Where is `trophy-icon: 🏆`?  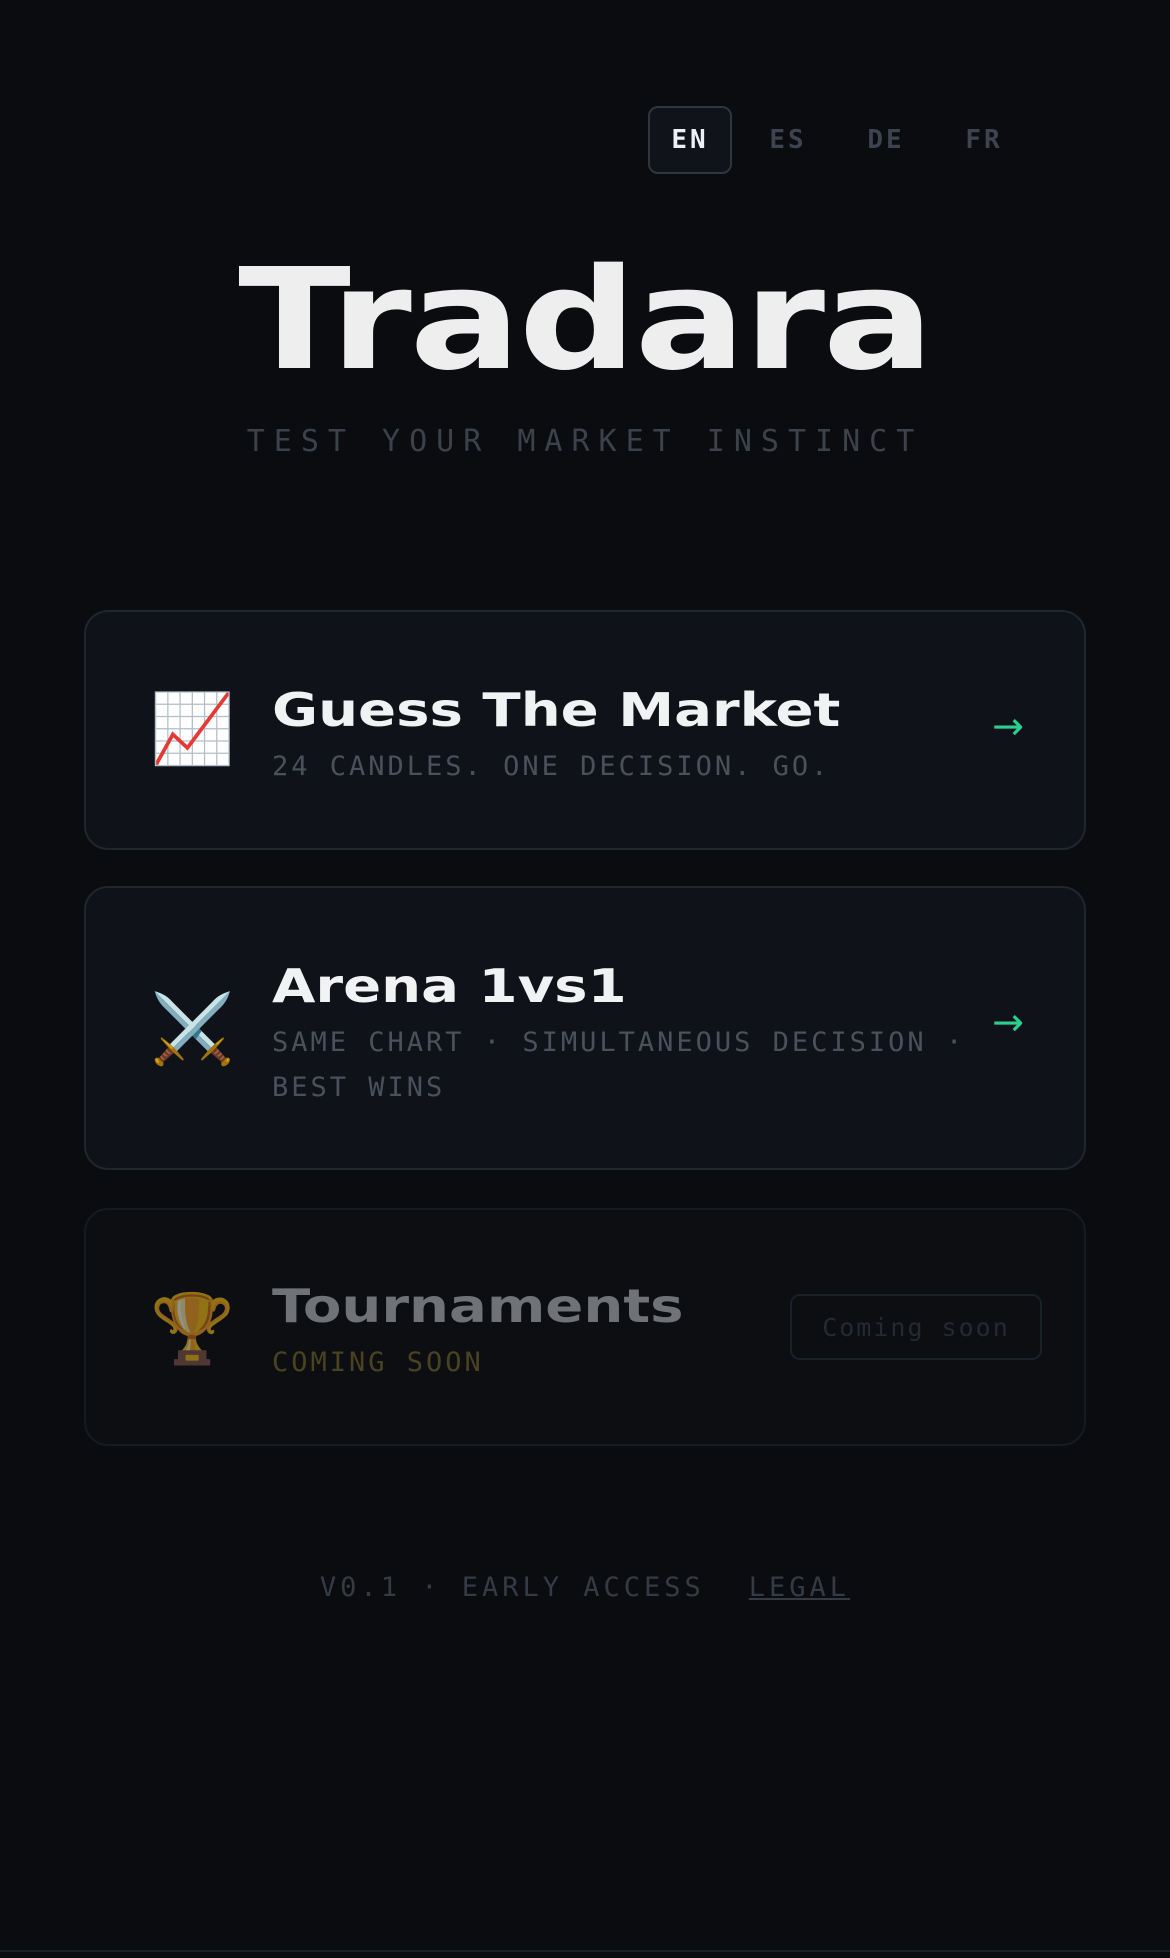 trophy-icon: 🏆 is located at coordinates (192, 1329).